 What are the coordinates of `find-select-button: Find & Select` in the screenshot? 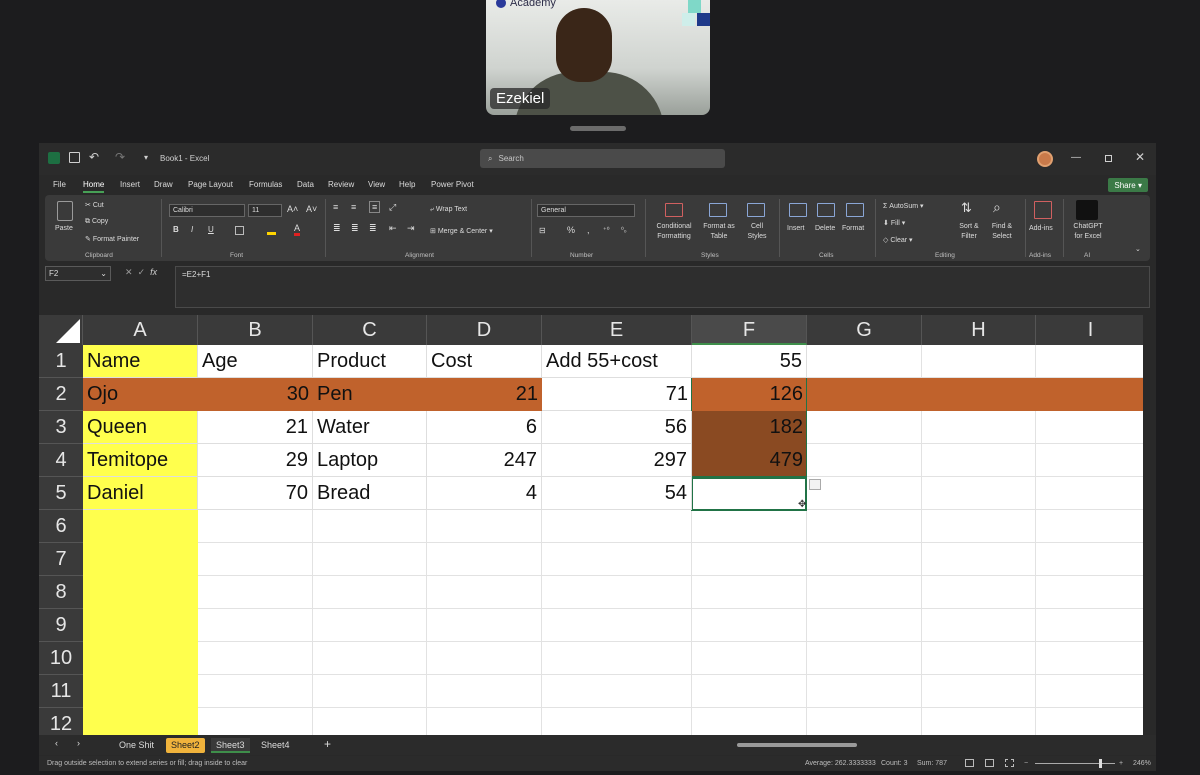 It's located at (1002, 232).